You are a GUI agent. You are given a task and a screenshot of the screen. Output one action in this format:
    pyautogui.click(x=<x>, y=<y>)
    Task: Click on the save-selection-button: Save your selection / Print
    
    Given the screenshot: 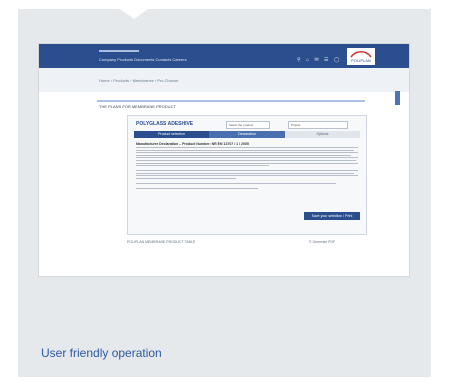 What is the action you would take?
    pyautogui.click(x=332, y=216)
    